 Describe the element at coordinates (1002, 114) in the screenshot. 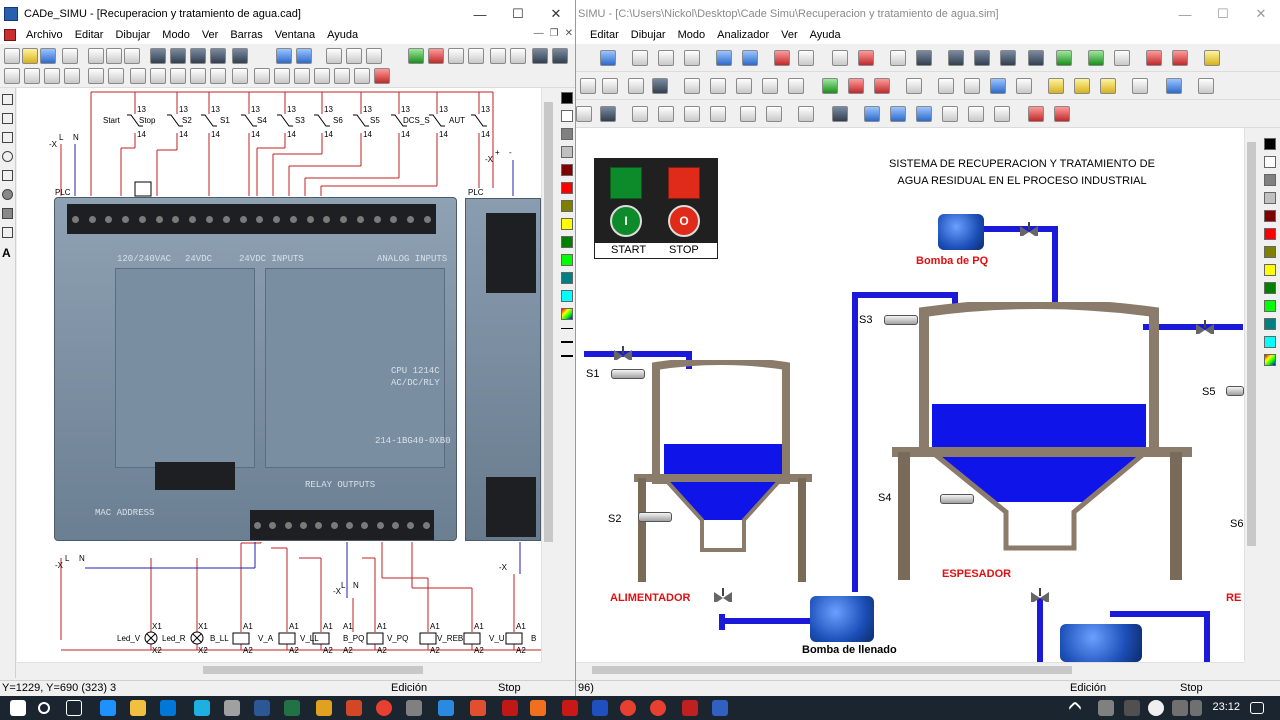

I see `line-icon` at that location.